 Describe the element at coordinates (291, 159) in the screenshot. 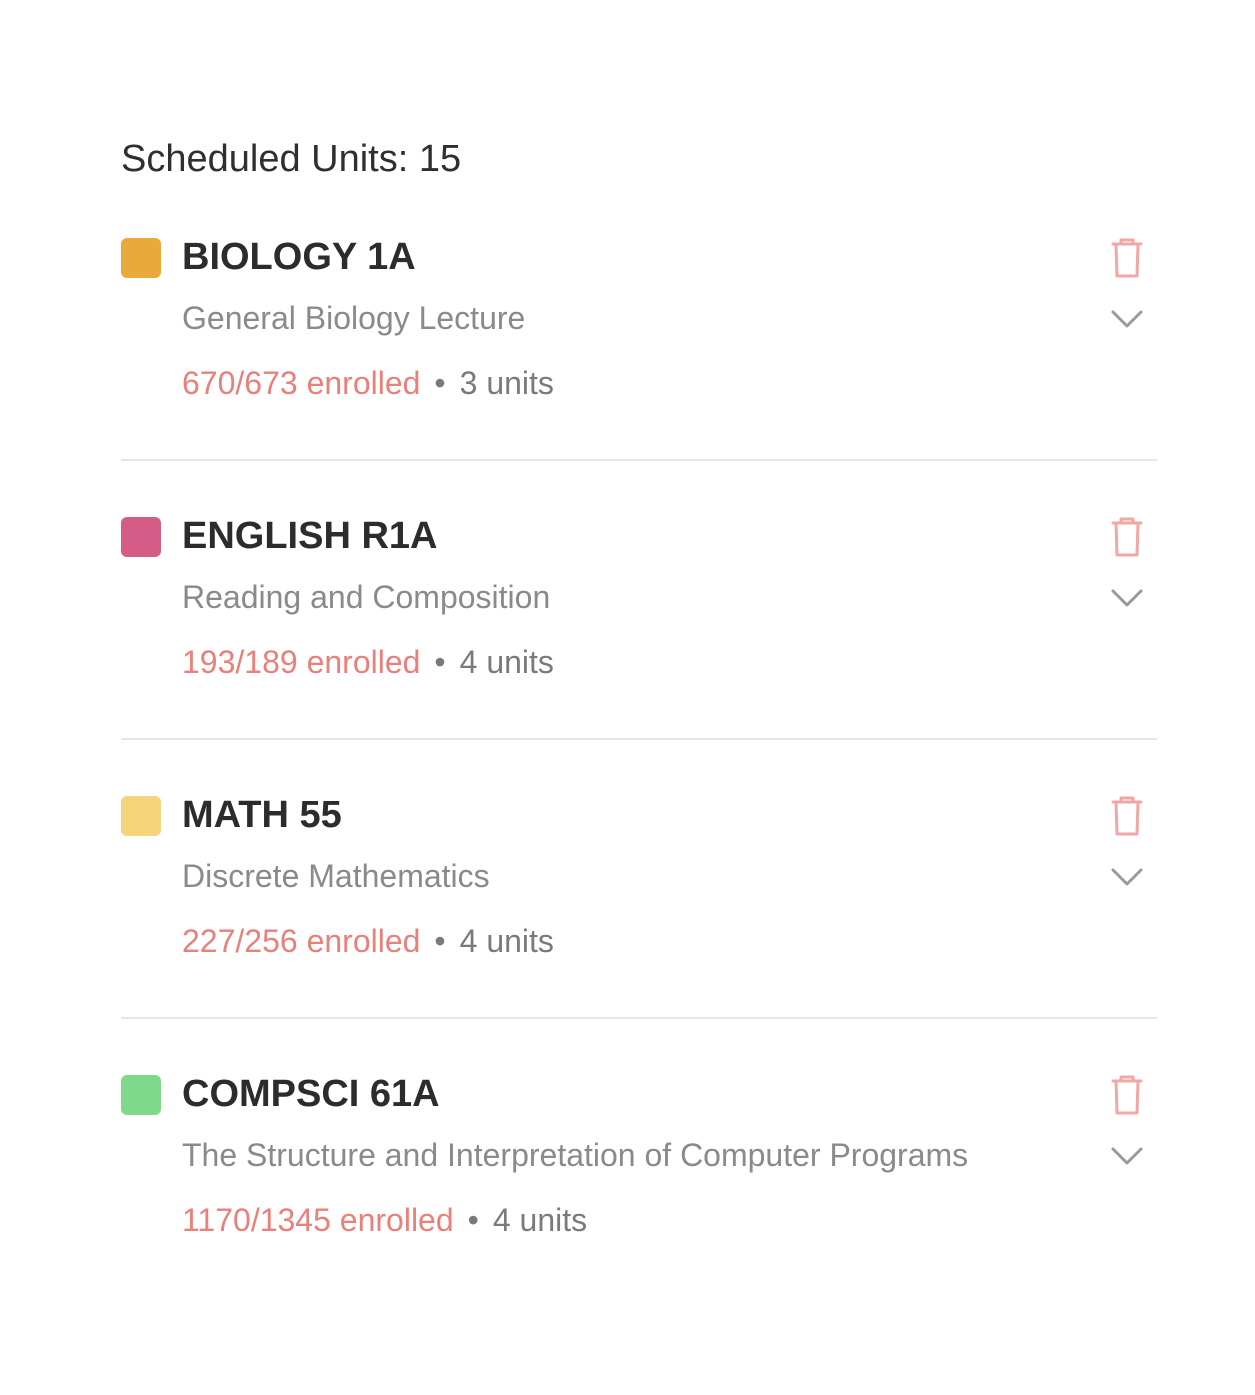

I see `scheduled-units-total: Scheduled Units: 15` at that location.